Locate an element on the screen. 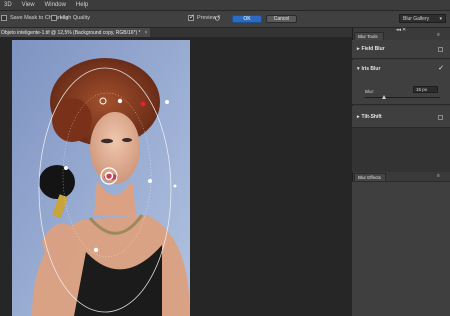 The image size is (450, 316). effects-menu-icon: ≡ is located at coordinates (438, 176).